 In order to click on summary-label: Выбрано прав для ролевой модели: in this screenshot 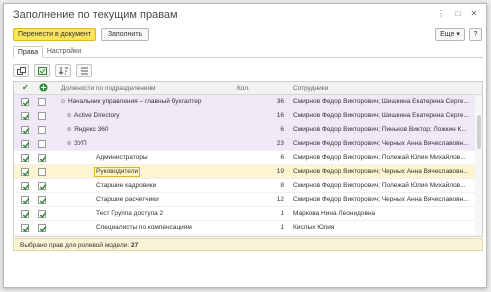, I will do `click(75, 245)`.